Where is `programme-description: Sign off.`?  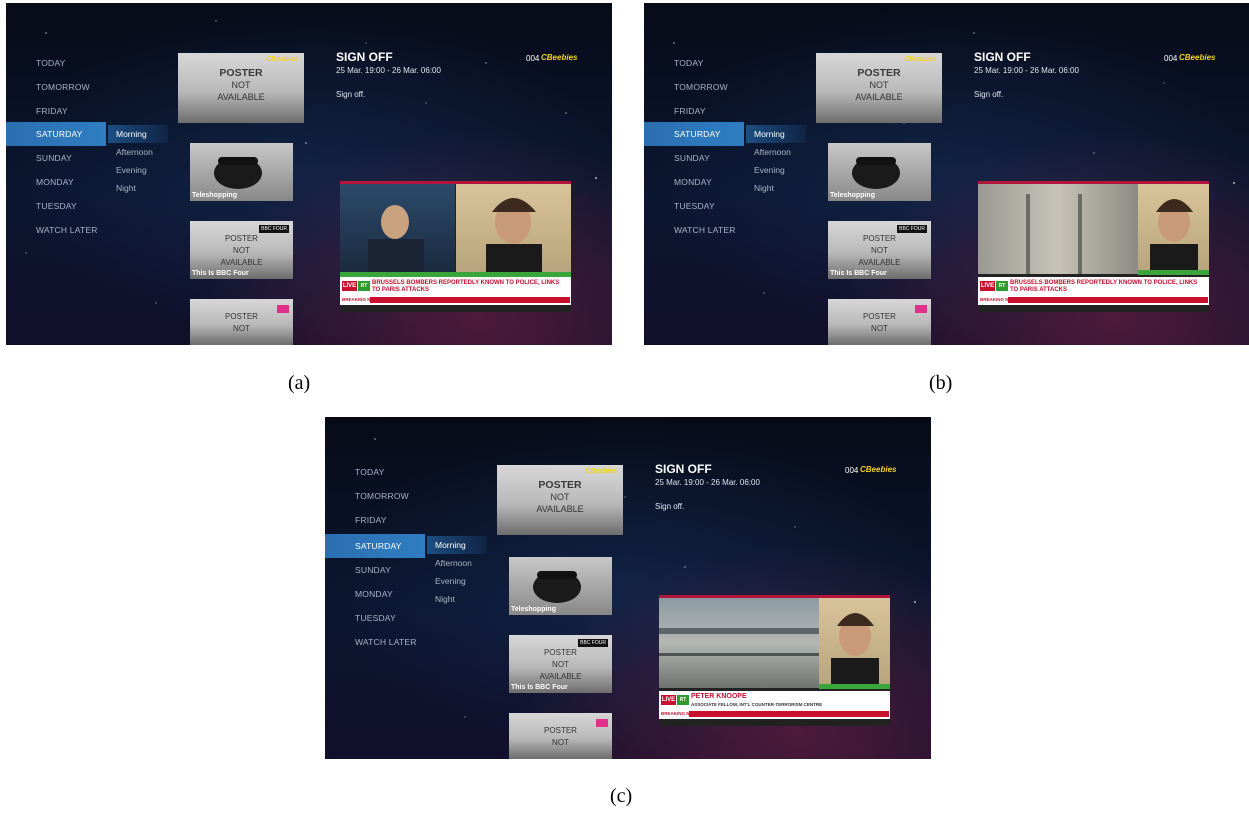 programme-description: Sign off. is located at coordinates (670, 506).